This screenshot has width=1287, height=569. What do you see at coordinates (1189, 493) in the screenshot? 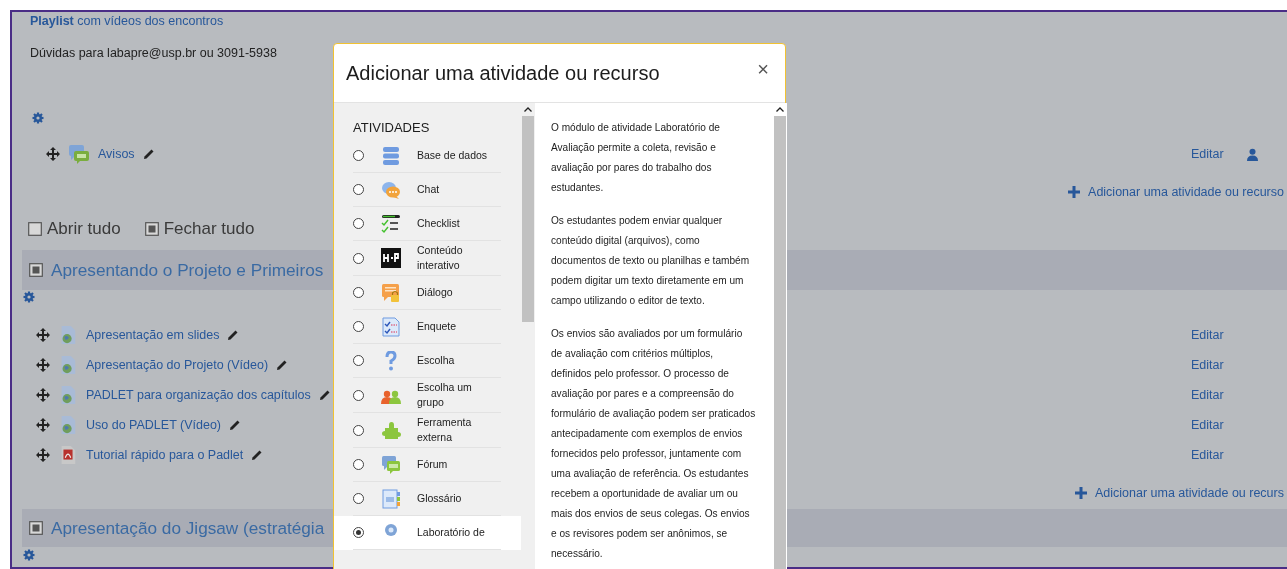
I see `add-activity-link: Adicionar uma atividade ou recurs` at bounding box center [1189, 493].